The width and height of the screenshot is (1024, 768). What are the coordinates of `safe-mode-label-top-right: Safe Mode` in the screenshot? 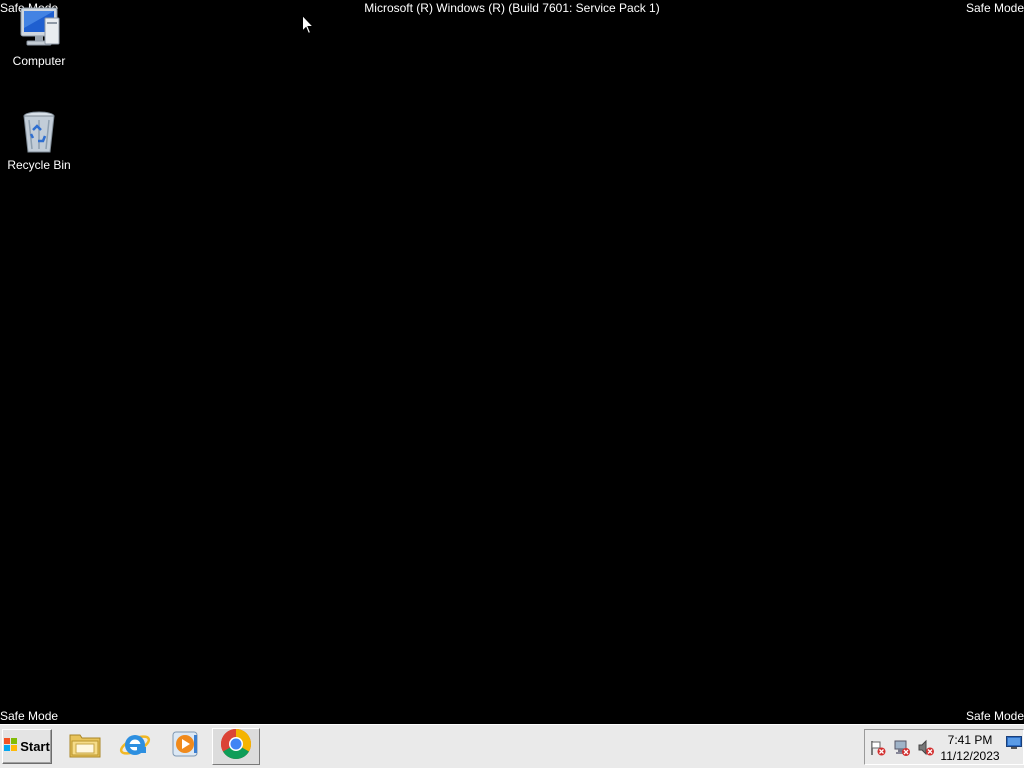 It's located at (994, 8).